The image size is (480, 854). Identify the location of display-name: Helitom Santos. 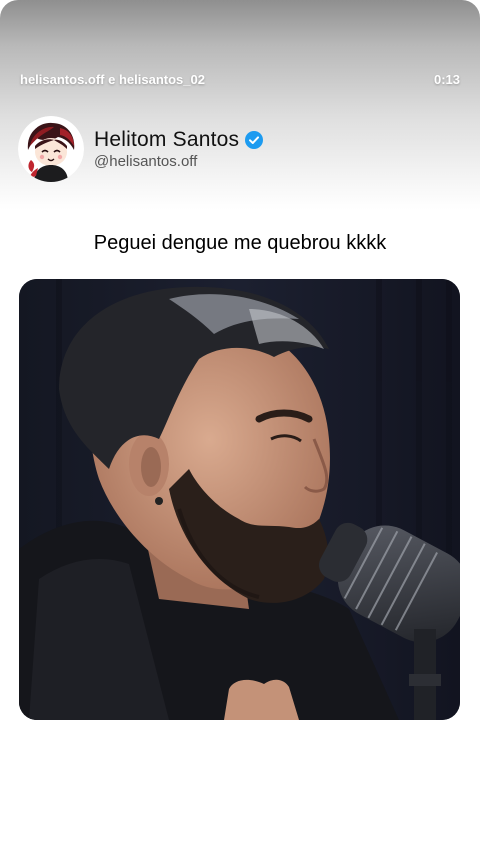
(166, 140).